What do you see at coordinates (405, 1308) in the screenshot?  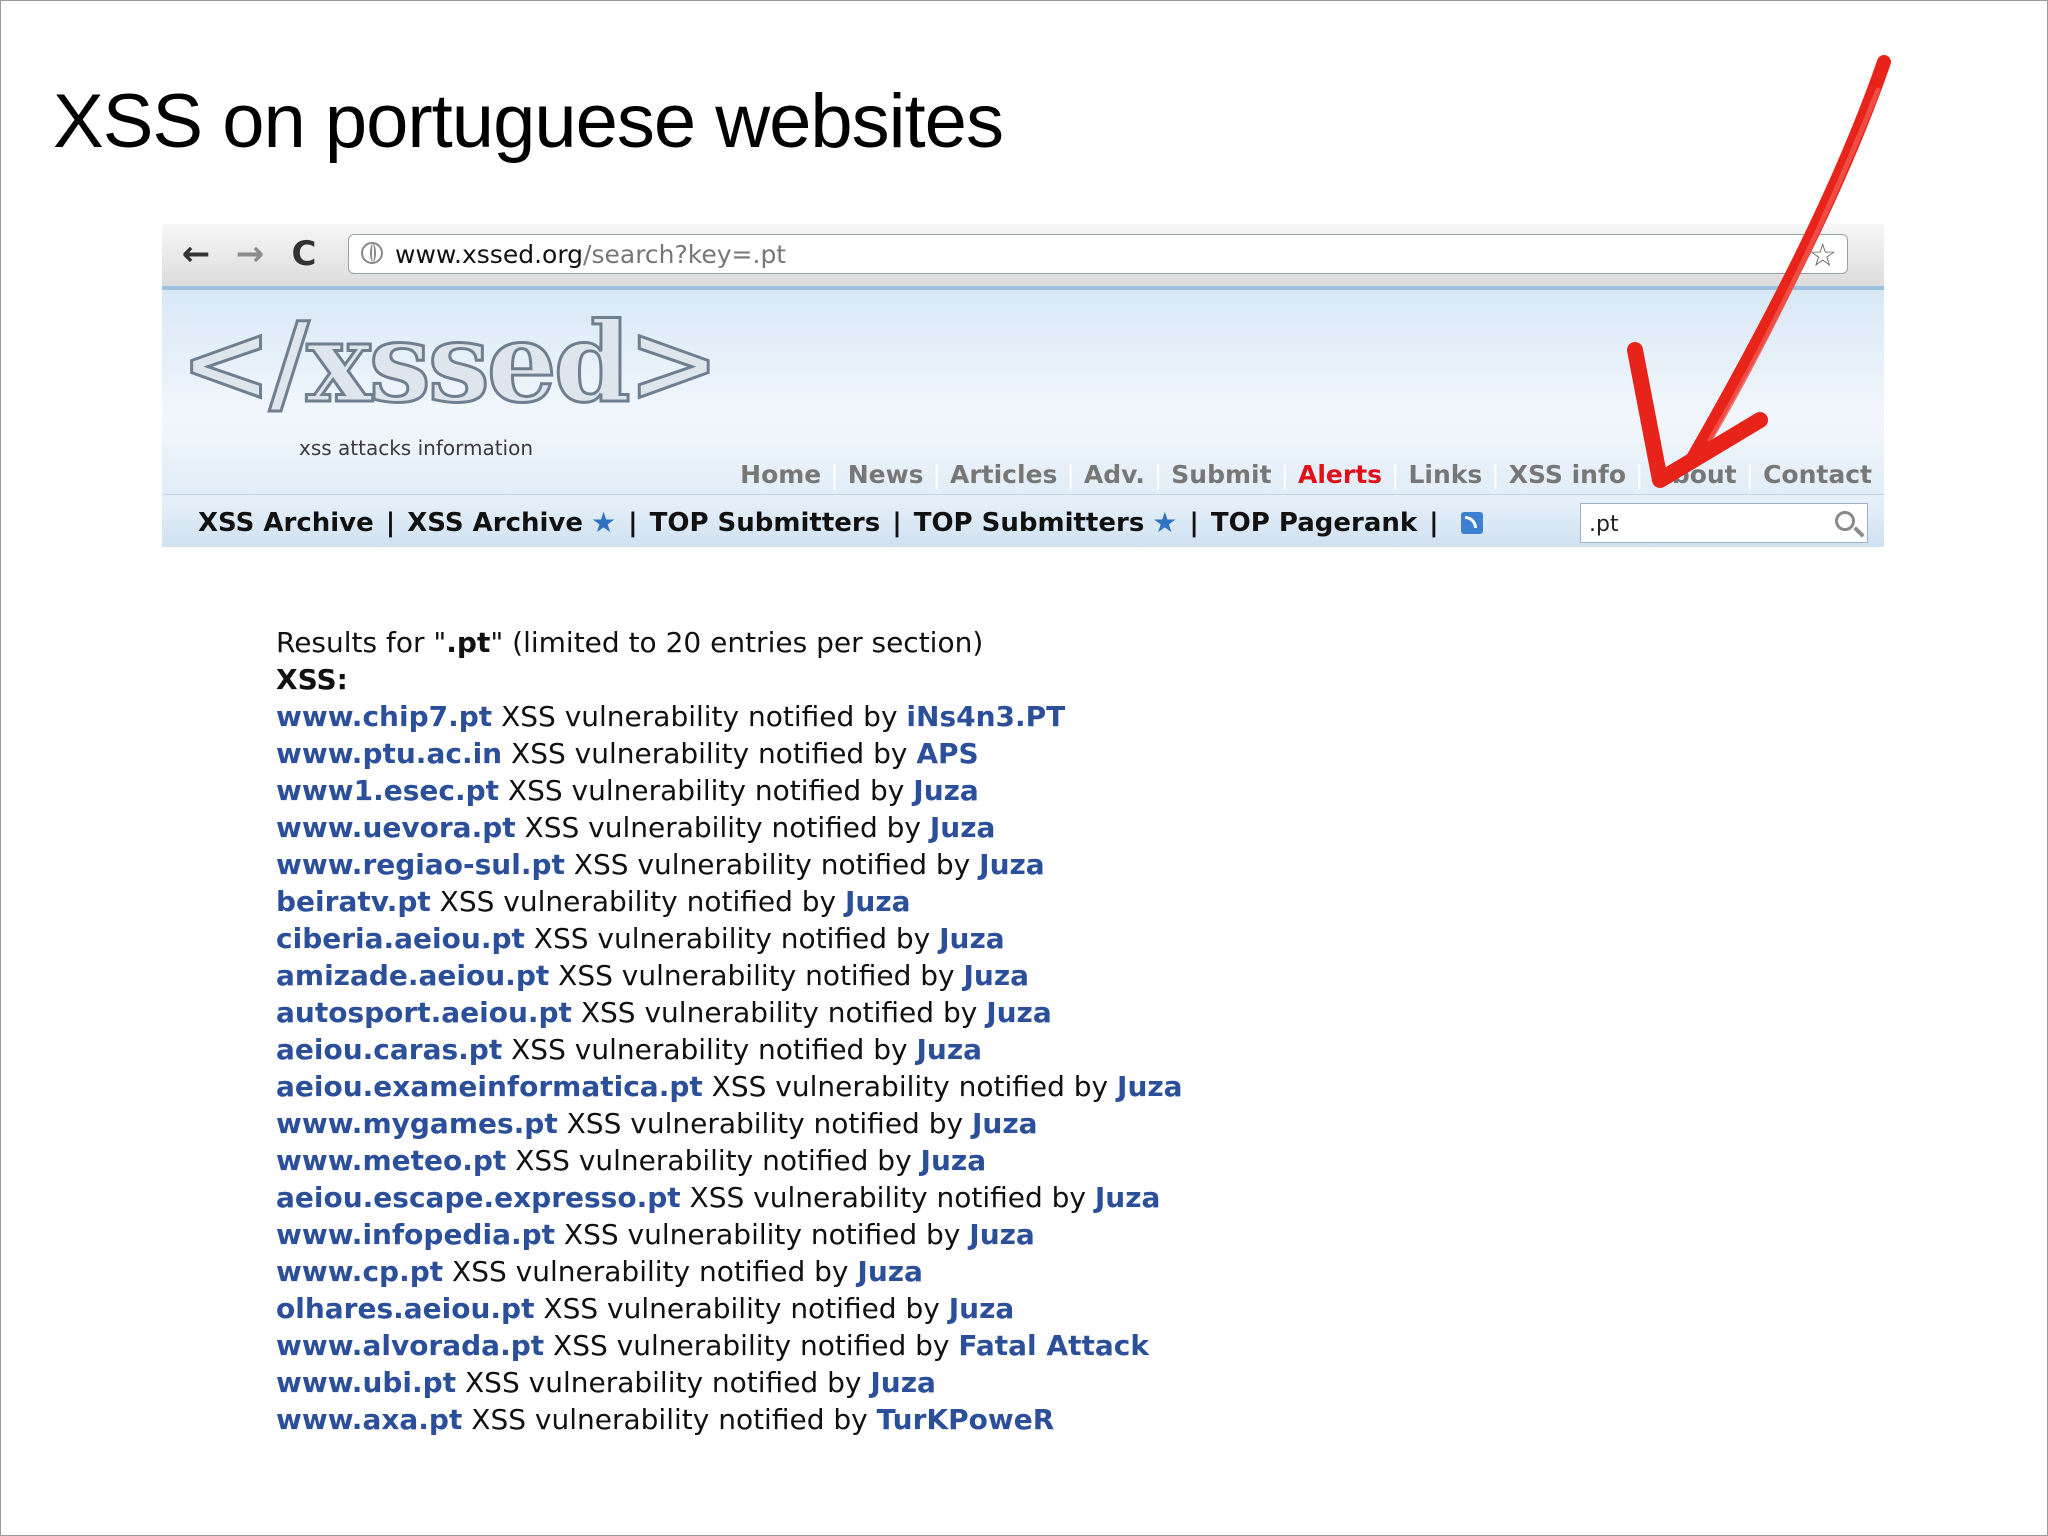 I see `result-site-link: olhares.aeiou.pt` at bounding box center [405, 1308].